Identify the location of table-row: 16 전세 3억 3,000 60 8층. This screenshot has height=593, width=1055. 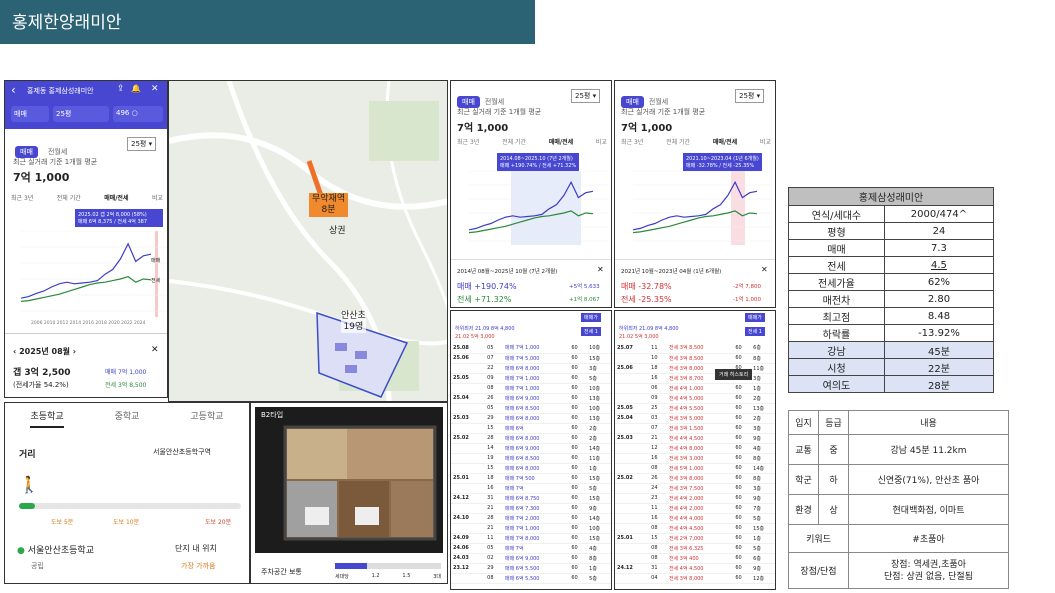
(695, 458).